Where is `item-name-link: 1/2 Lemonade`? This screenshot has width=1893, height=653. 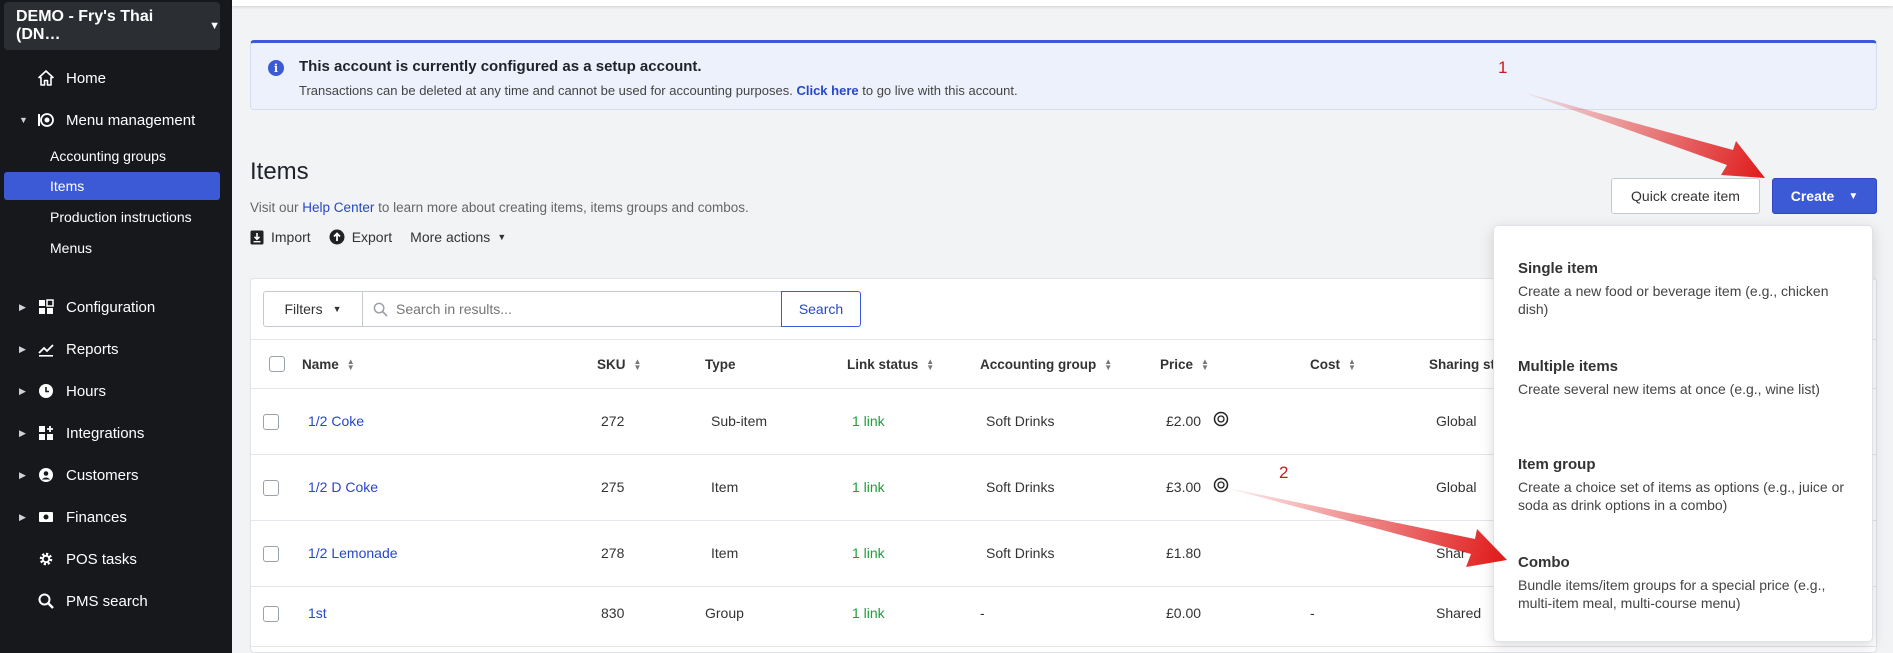 item-name-link: 1/2 Lemonade is located at coordinates (353, 553).